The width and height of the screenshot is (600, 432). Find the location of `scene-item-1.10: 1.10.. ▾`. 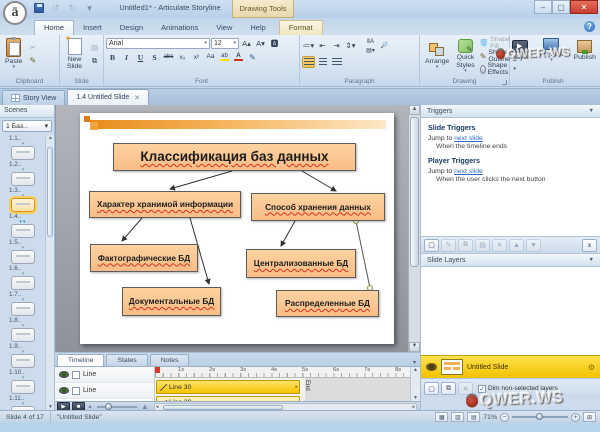

scene-item-1.10: 1.10.. ▾ is located at coordinates (23, 381).